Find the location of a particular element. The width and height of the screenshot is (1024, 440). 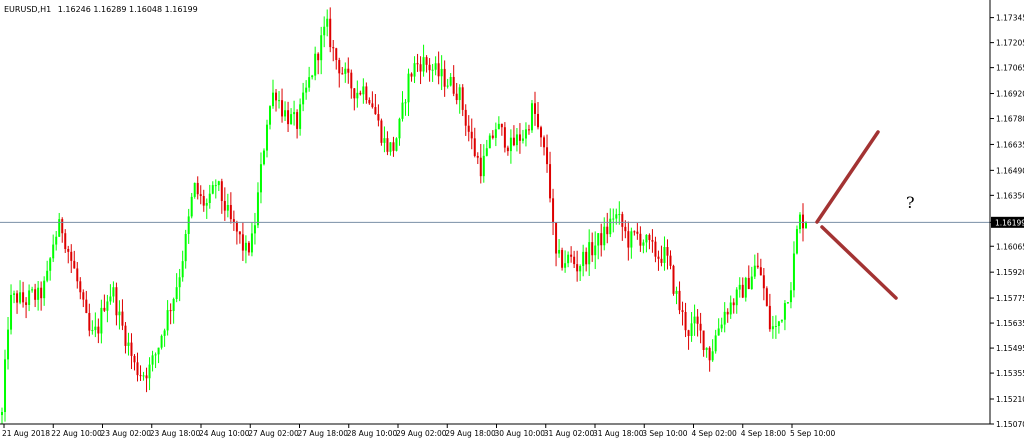

current-price-tag: 1.16199 is located at coordinates (1007, 222).